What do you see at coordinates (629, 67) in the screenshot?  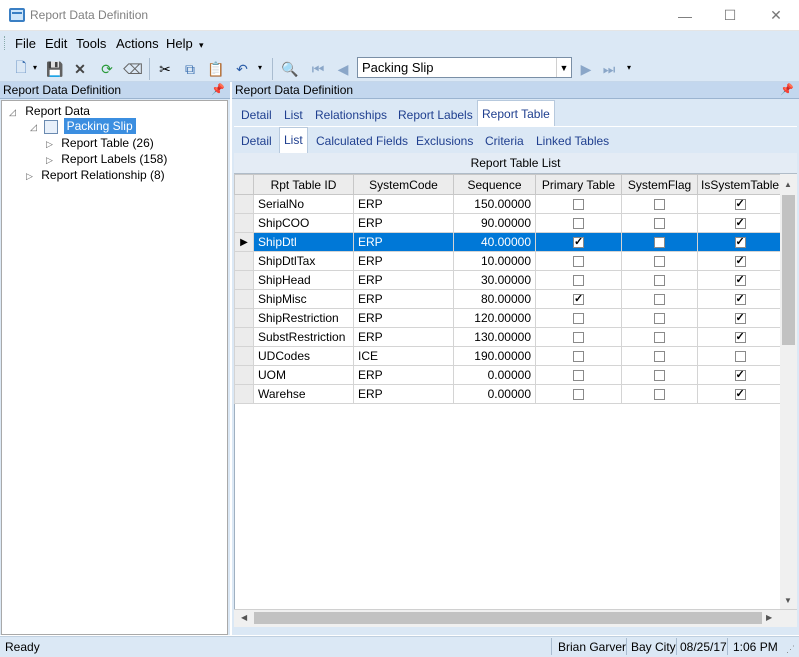 I see `toolbar-overflow-icon: ▾` at bounding box center [629, 67].